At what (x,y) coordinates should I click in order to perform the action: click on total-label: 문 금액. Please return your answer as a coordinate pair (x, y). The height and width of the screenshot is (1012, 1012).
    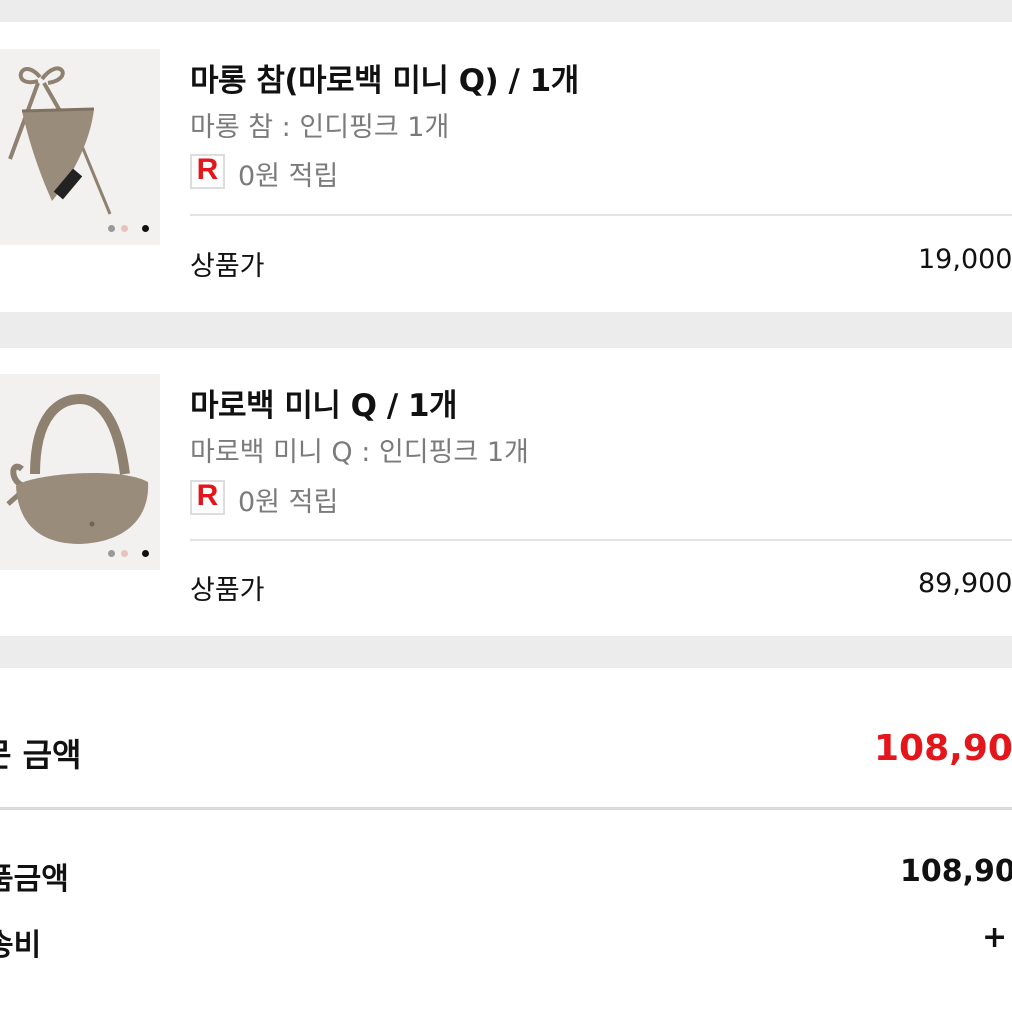
    Looking at the image, I should click on (41, 755).